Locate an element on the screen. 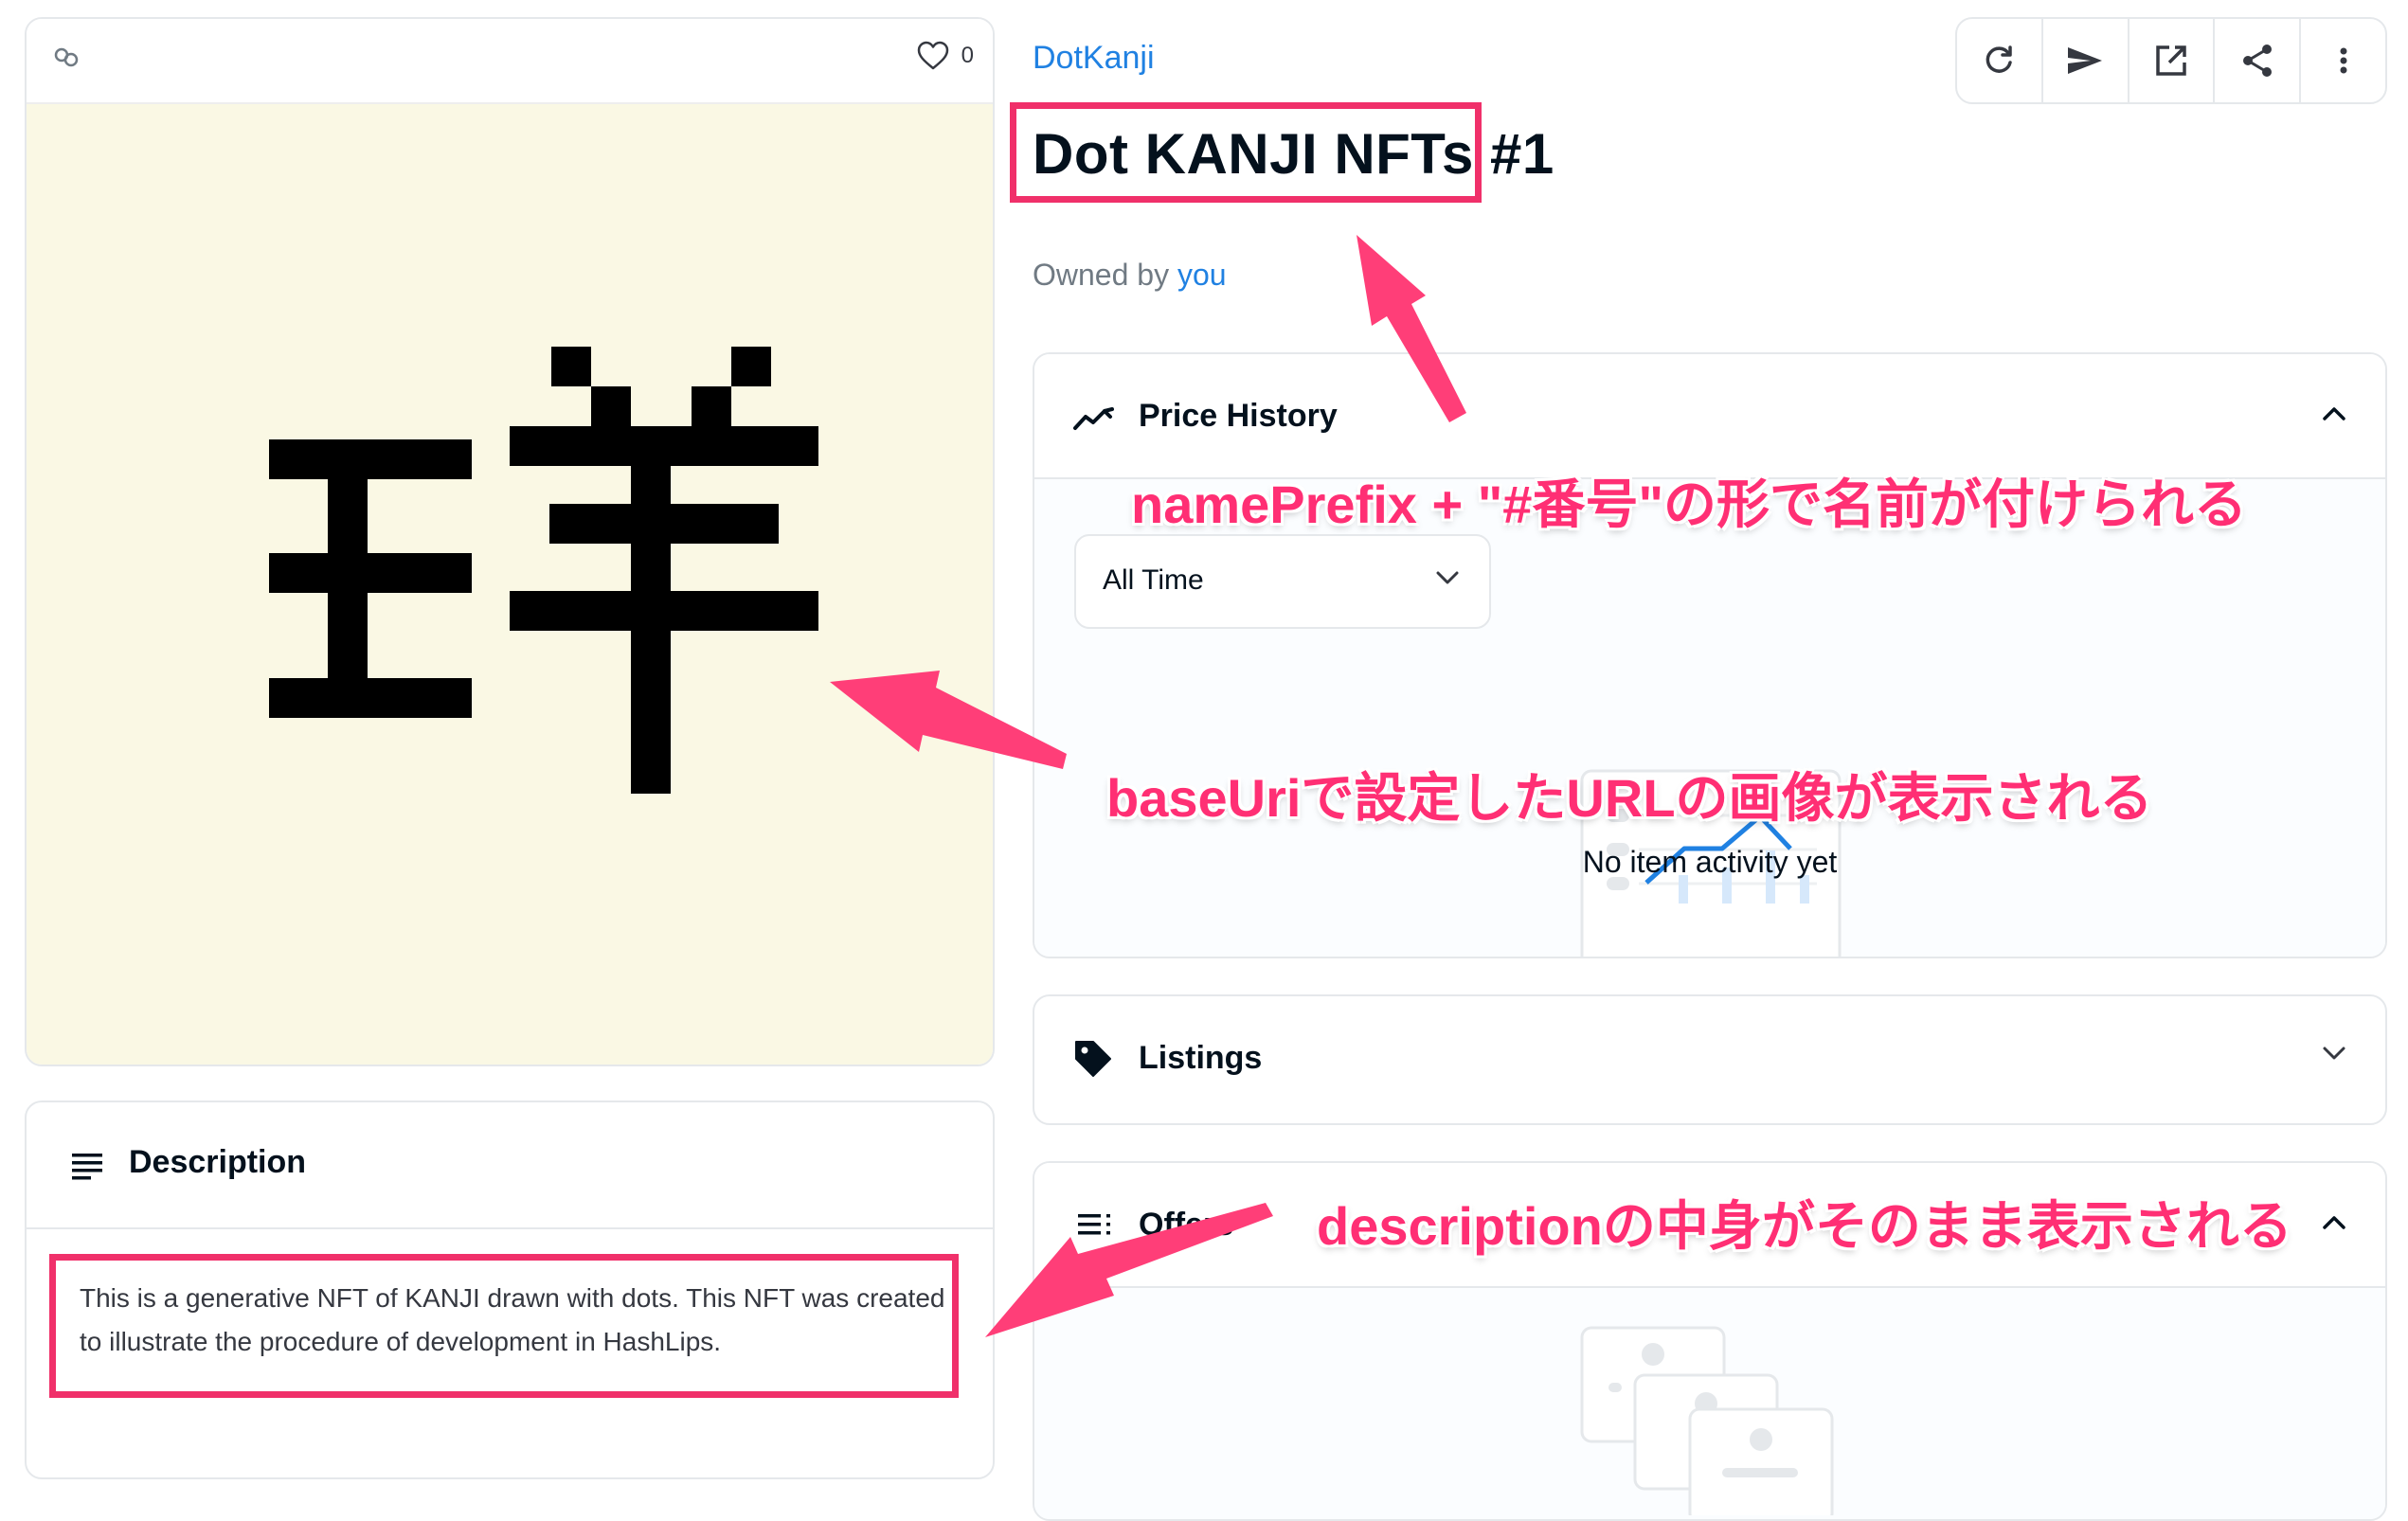 This screenshot has width=2408, height=1521. transfer-button is located at coordinates (2086, 60).